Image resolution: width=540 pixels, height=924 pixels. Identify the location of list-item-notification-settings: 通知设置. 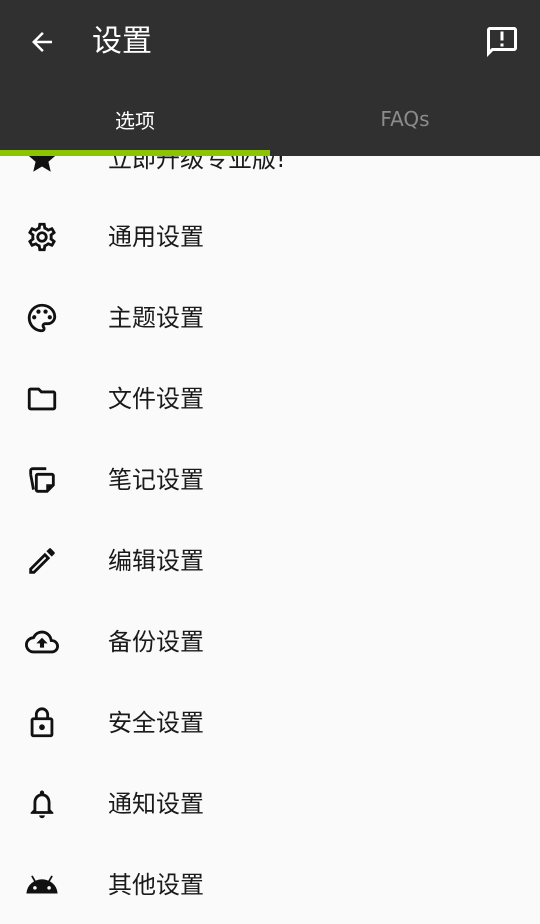
(270, 803).